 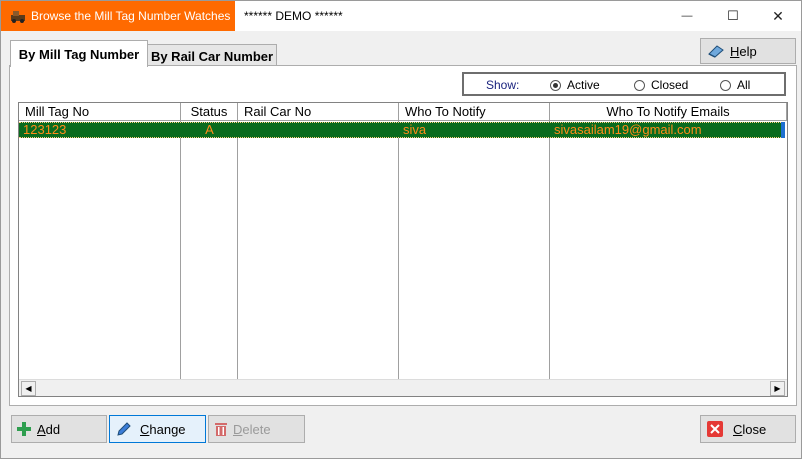 I want to click on close-icon: ✕, so click(x=778, y=15).